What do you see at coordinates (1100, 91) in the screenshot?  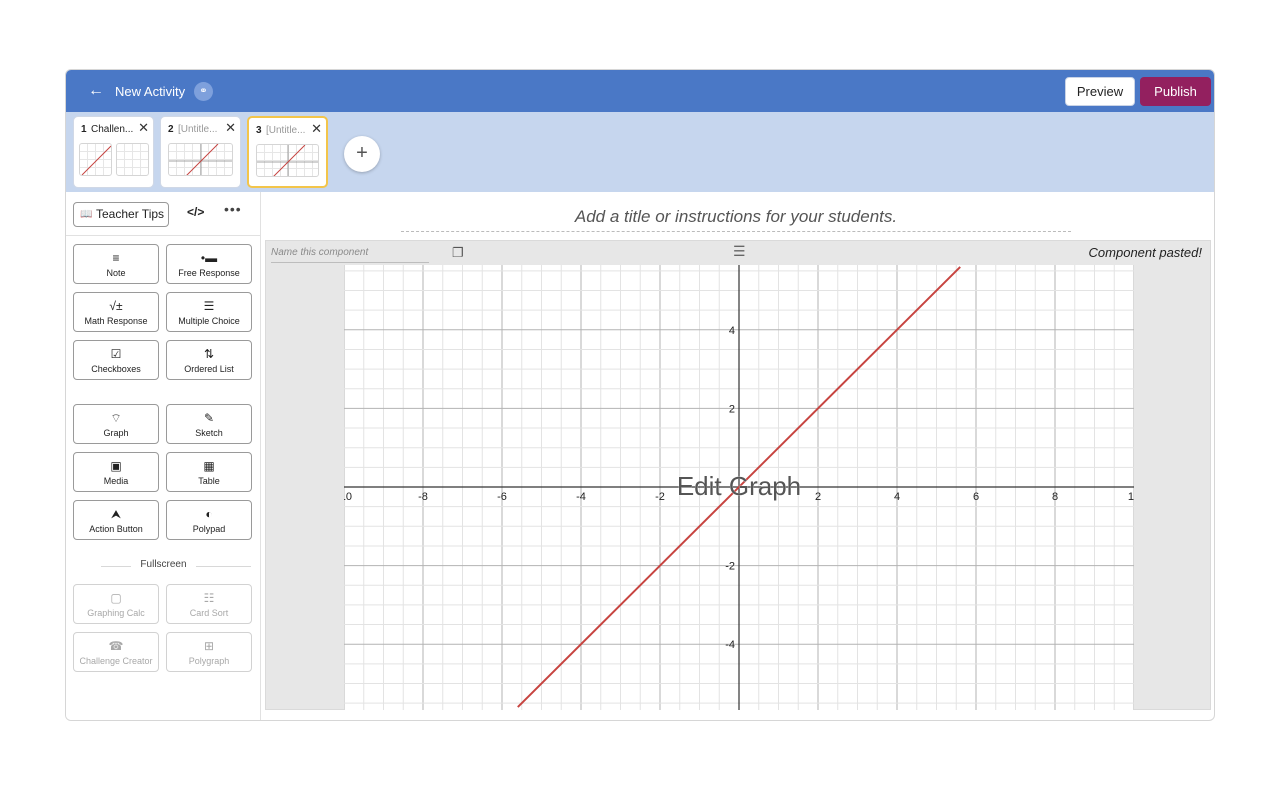 I see `preview-button: Preview` at bounding box center [1100, 91].